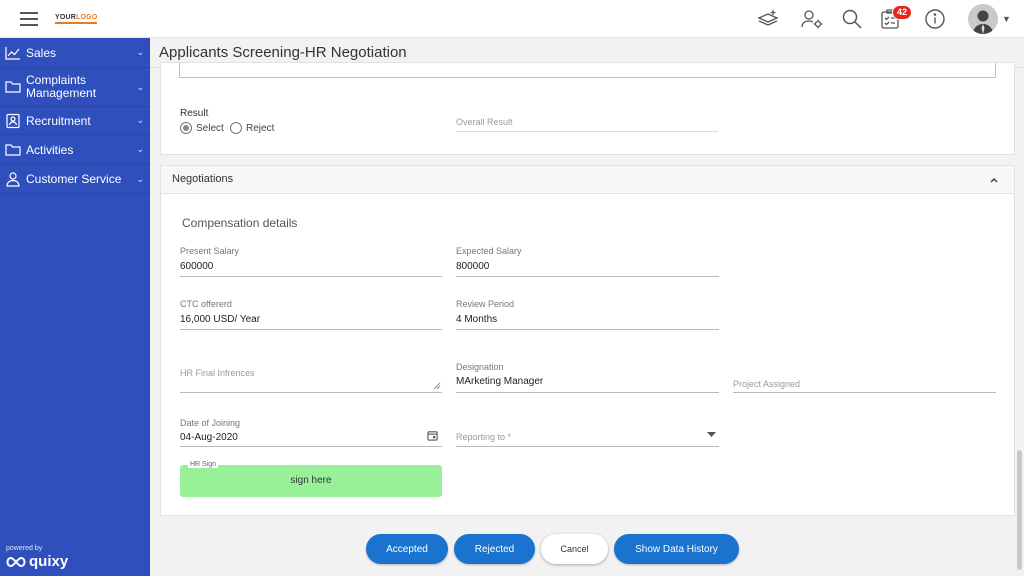 The image size is (1024, 576). Describe the element at coordinates (311, 329) in the screenshot. I see `ctc-offered-underline` at that location.